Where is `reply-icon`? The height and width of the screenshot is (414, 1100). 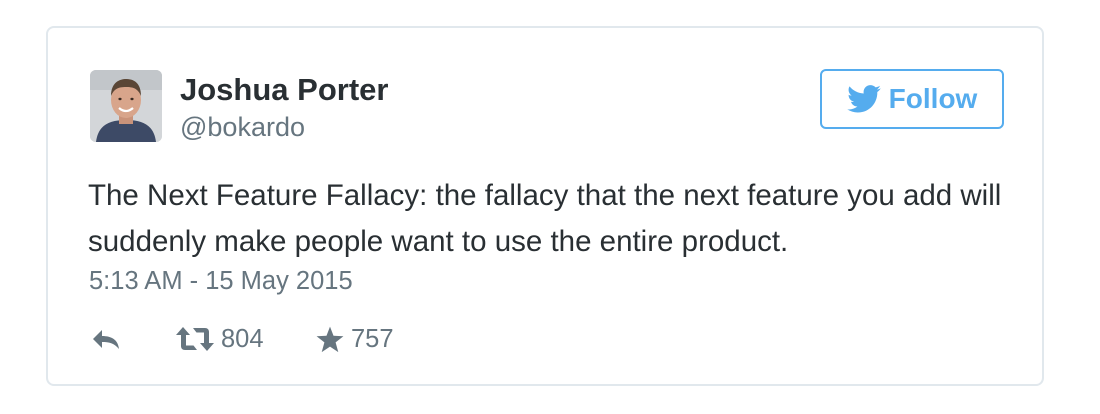
reply-icon is located at coordinates (106, 339).